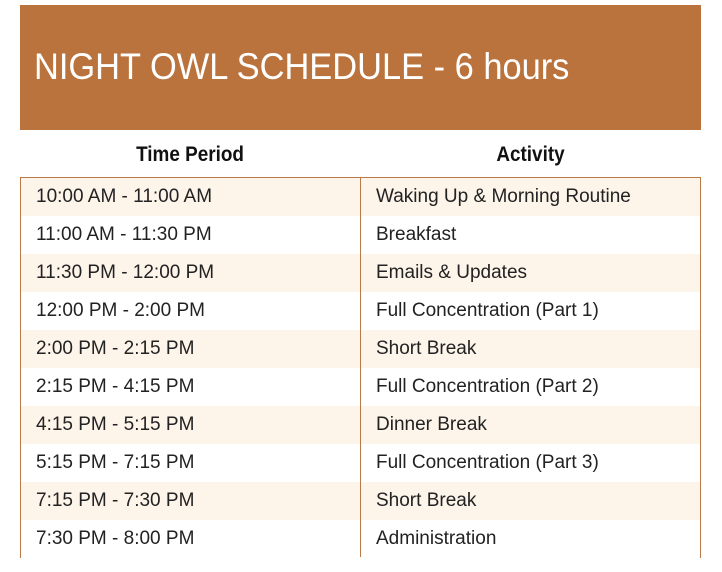  Describe the element at coordinates (487, 462) in the screenshot. I see `activity-cell: Full Concentration (Part 3)` at that location.